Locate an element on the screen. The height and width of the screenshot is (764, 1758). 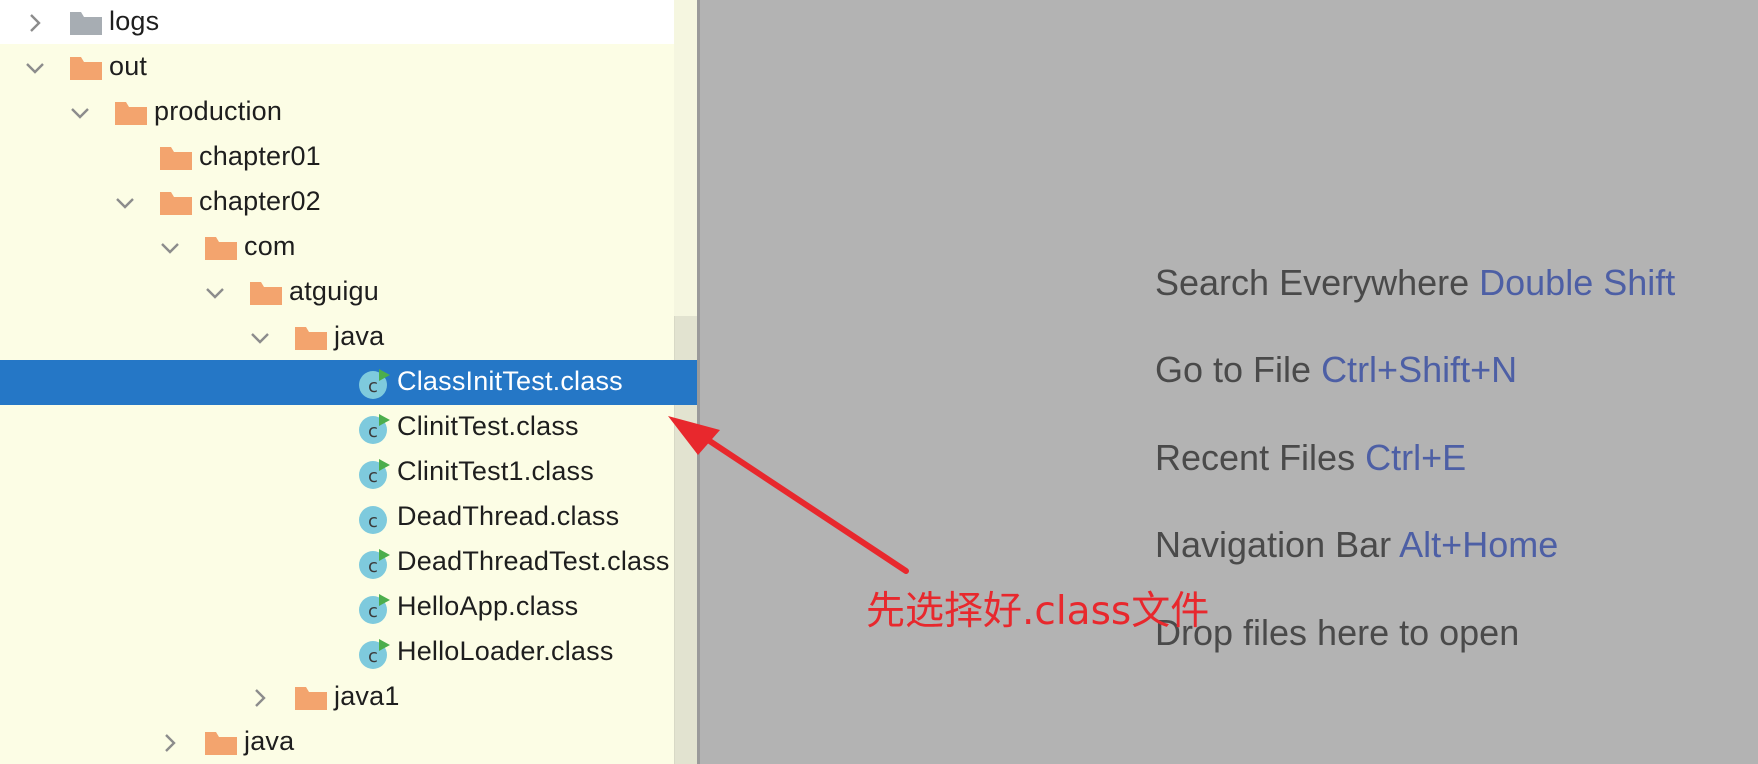
arrow-head is located at coordinates (694, 435).